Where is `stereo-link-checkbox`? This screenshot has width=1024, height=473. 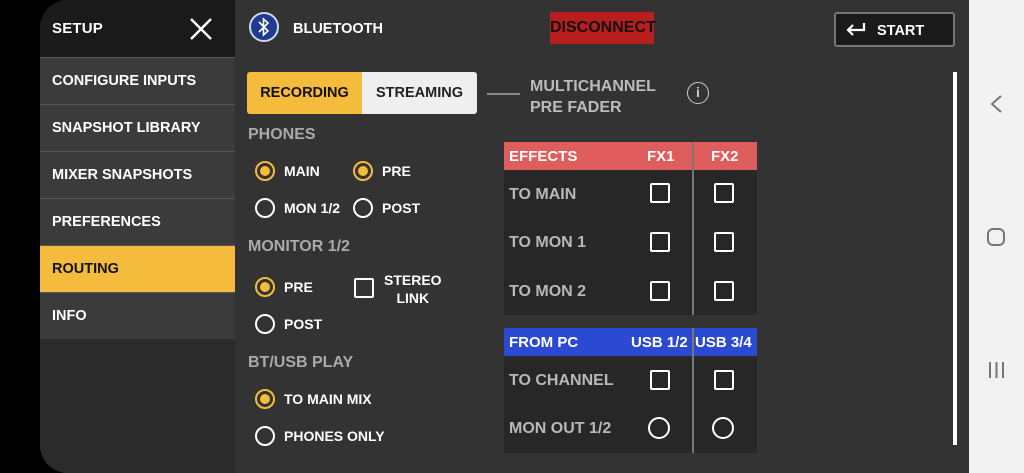 stereo-link-checkbox is located at coordinates (364, 288).